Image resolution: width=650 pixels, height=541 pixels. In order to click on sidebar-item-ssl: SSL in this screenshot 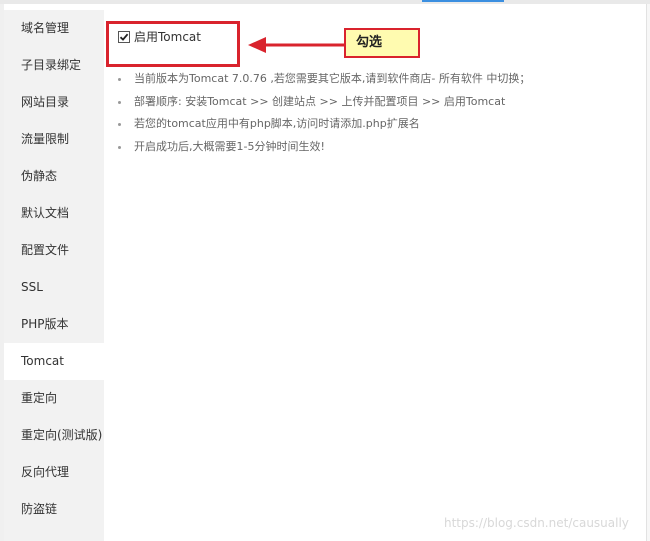, I will do `click(54, 287)`.